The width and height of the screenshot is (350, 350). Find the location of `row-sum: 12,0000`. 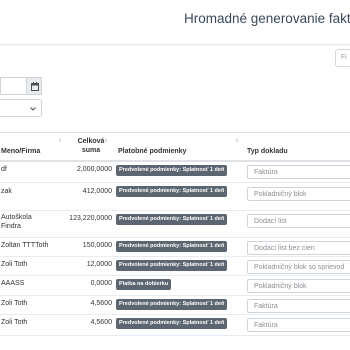

row-sum: 12,0000 is located at coordinates (99, 264).